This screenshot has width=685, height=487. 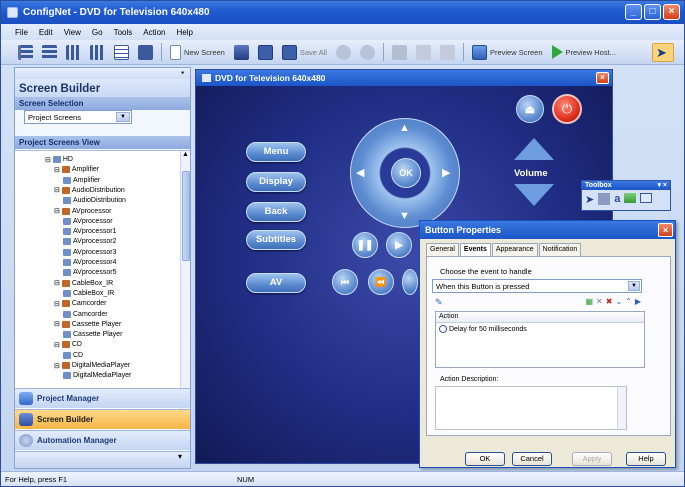 I want to click on tab-general: General, so click(x=442, y=249).